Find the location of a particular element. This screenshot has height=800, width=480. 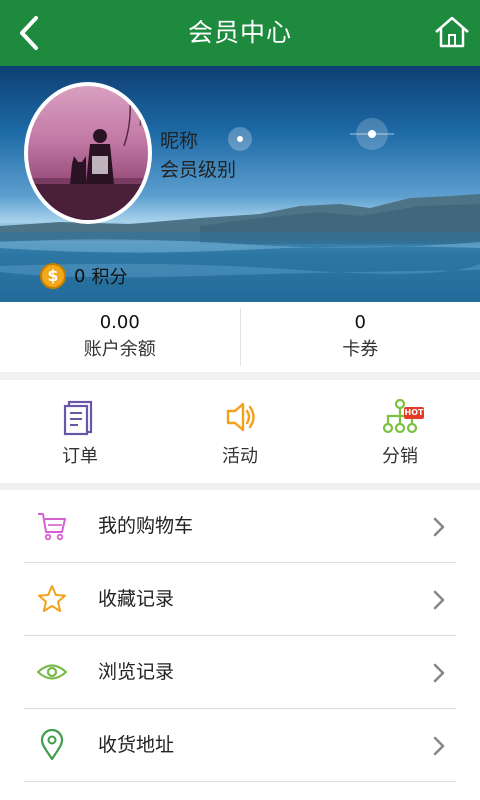

speaker-icon is located at coordinates (240, 417).